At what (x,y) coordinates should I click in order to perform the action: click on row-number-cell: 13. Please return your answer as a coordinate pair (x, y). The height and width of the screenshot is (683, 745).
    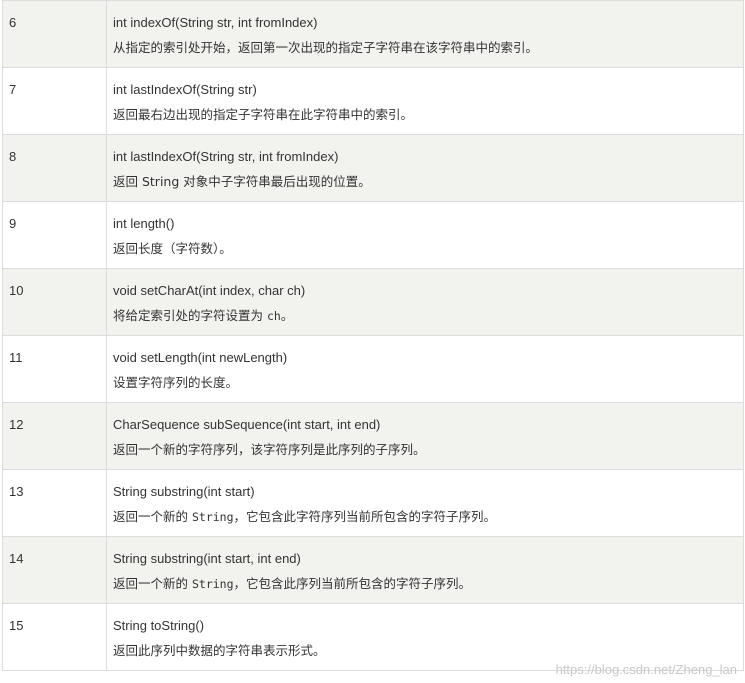
    Looking at the image, I should click on (54, 503).